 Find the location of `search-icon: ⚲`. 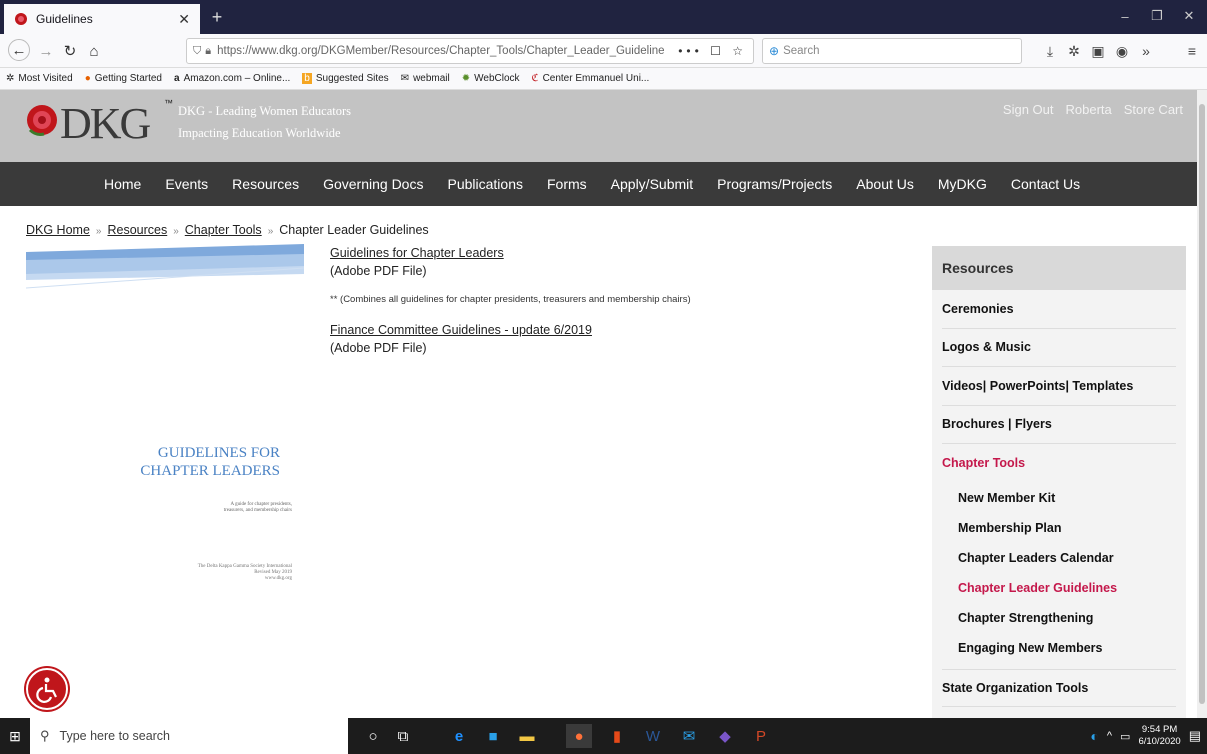

search-icon: ⚲ is located at coordinates (45, 735).